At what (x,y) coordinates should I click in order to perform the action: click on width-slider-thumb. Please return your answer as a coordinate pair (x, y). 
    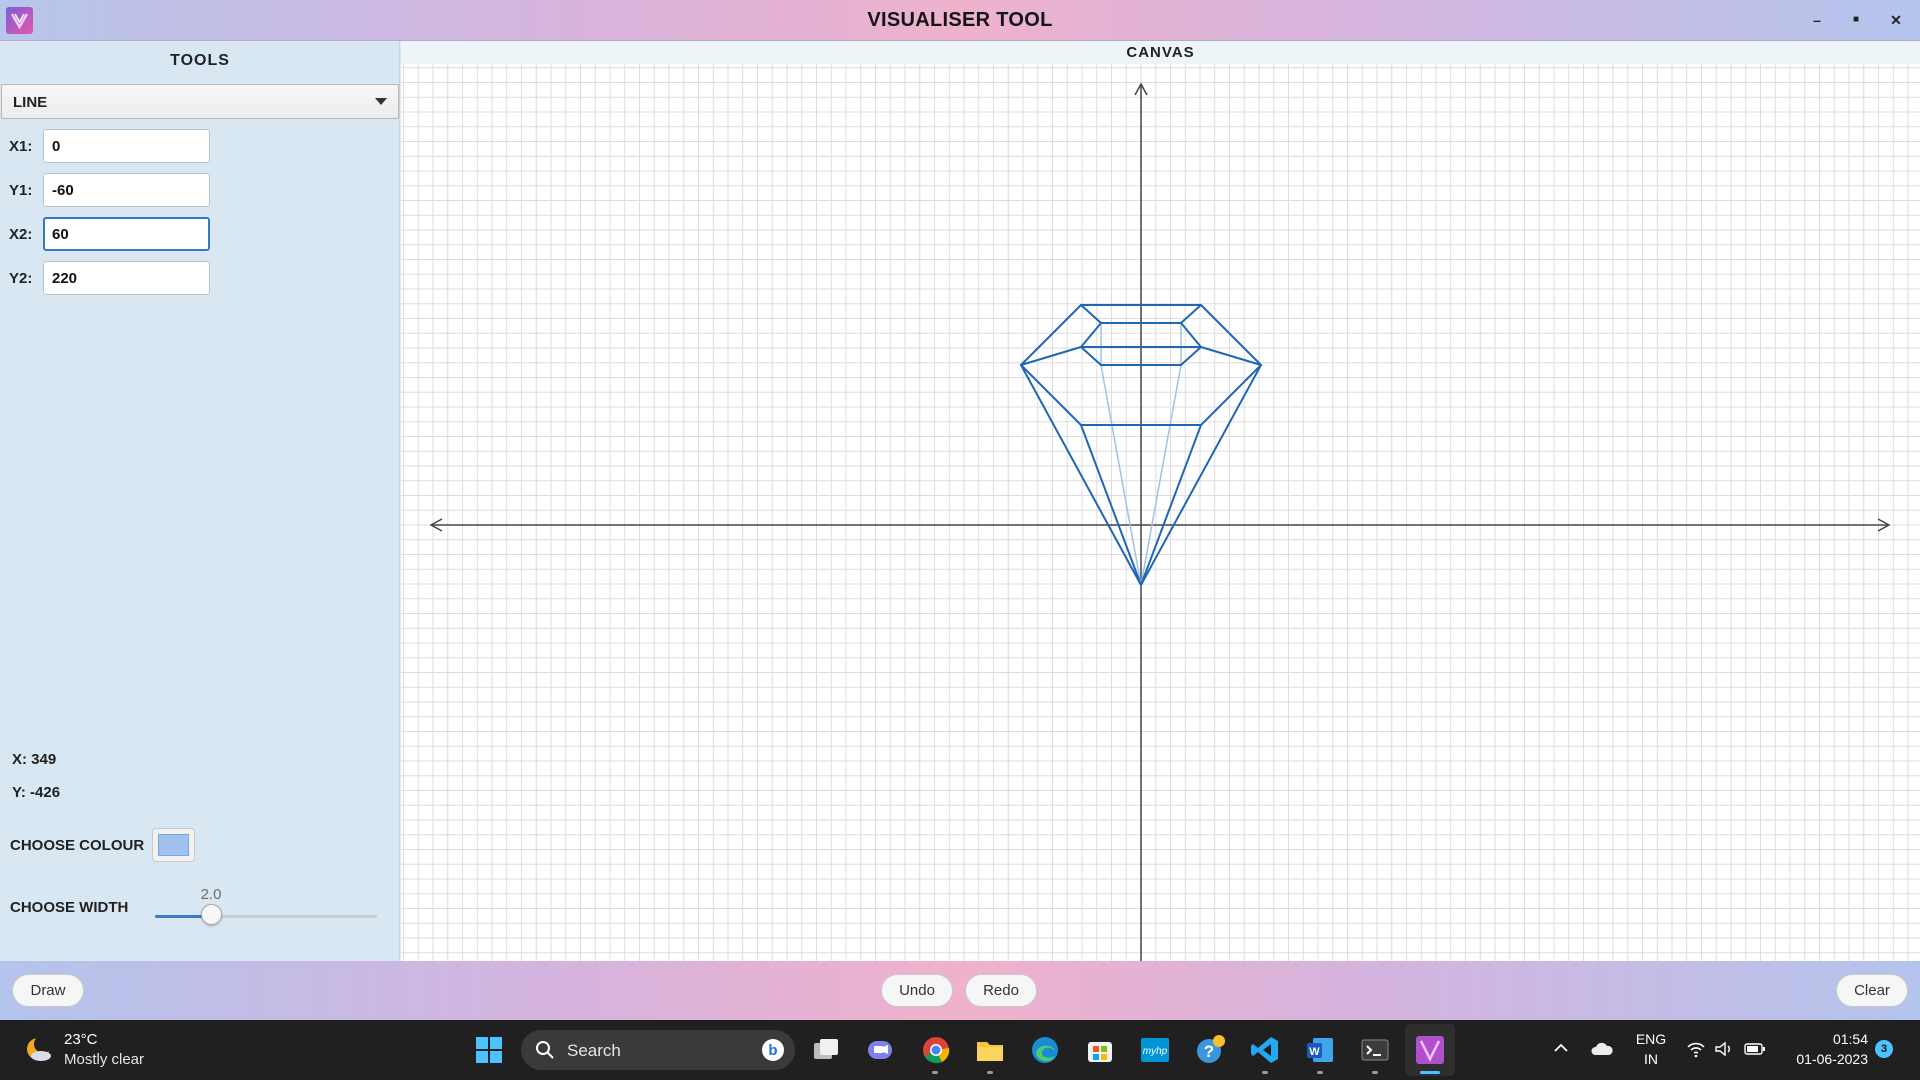
    Looking at the image, I should click on (211, 914).